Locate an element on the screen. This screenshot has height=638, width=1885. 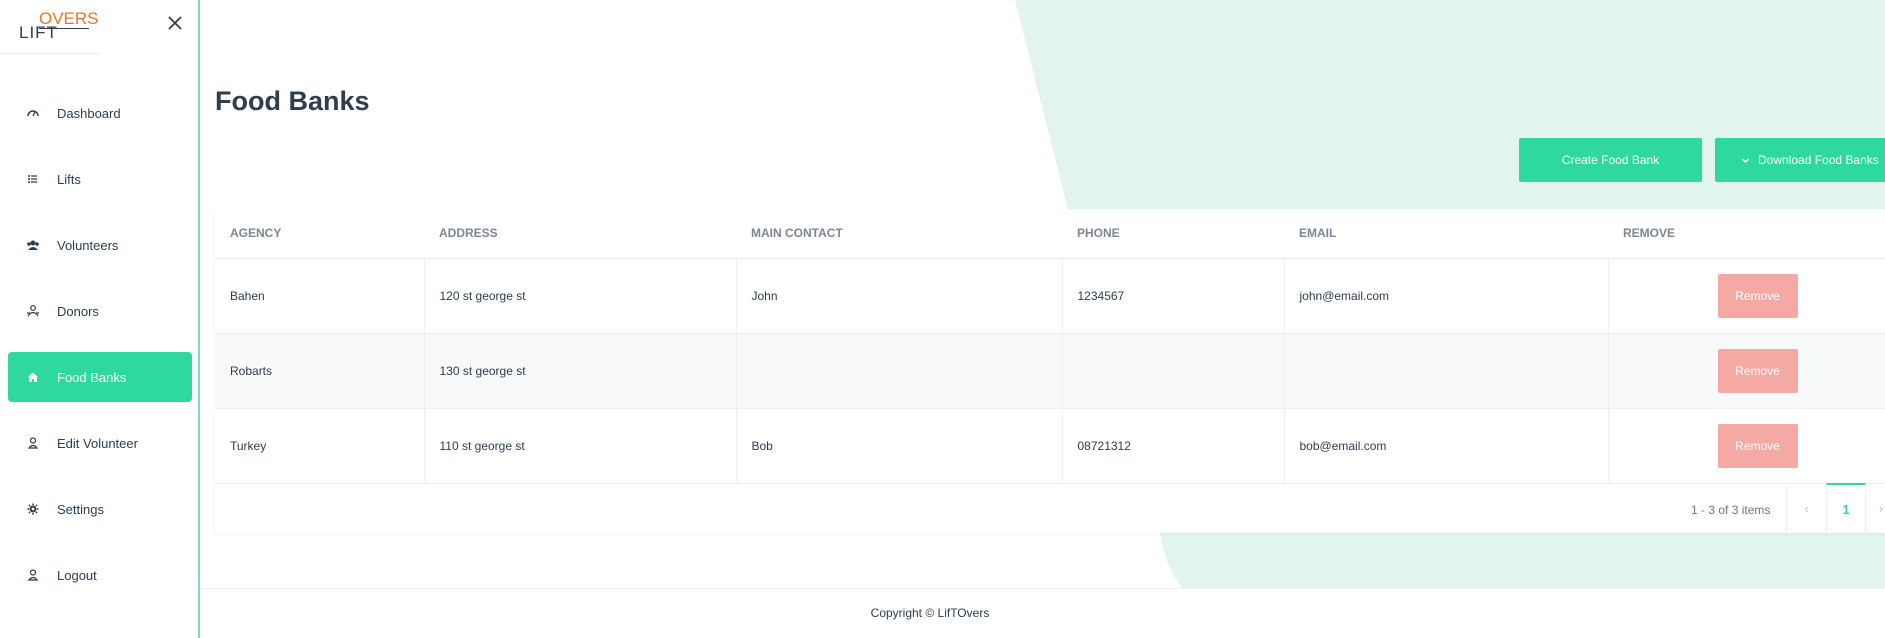
cell-agency: Robarts is located at coordinates (320, 371).